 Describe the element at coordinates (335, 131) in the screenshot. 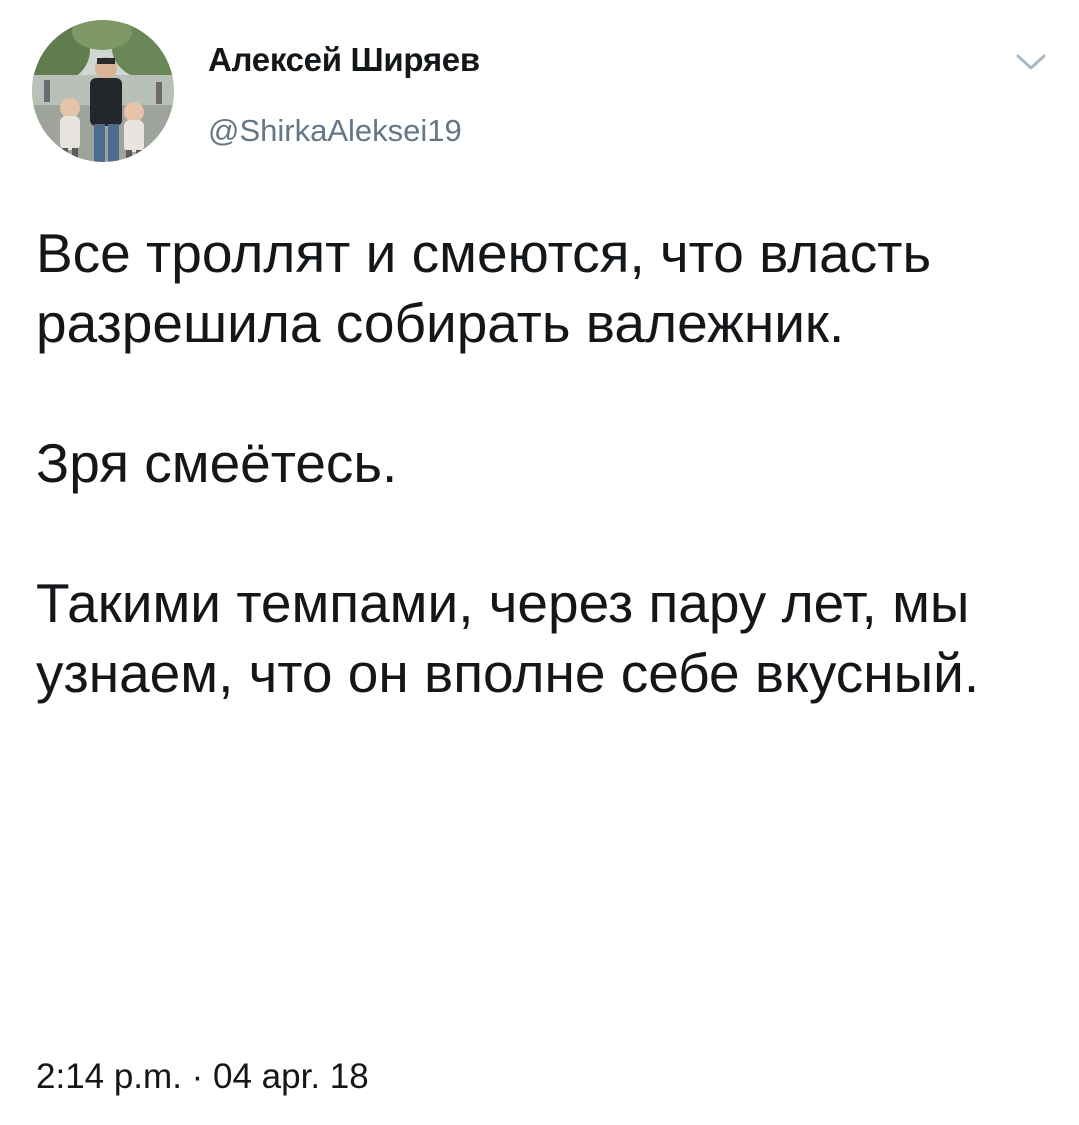

I see `author-handle: @ShirkaAleksei19` at that location.